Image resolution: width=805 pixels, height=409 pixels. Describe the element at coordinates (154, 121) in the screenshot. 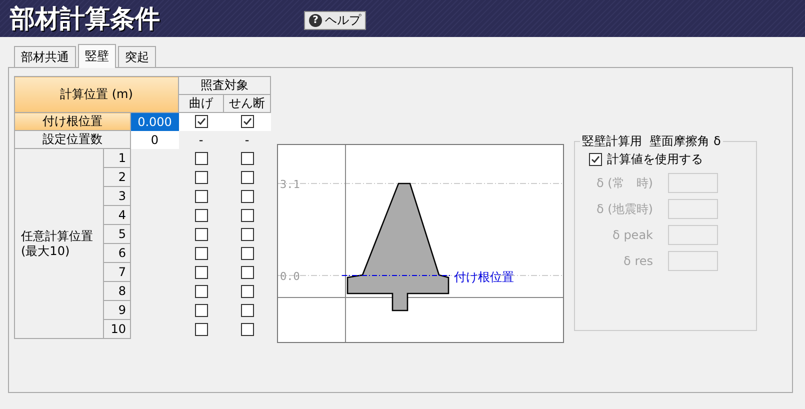

I see `value-cell: 0.000` at that location.